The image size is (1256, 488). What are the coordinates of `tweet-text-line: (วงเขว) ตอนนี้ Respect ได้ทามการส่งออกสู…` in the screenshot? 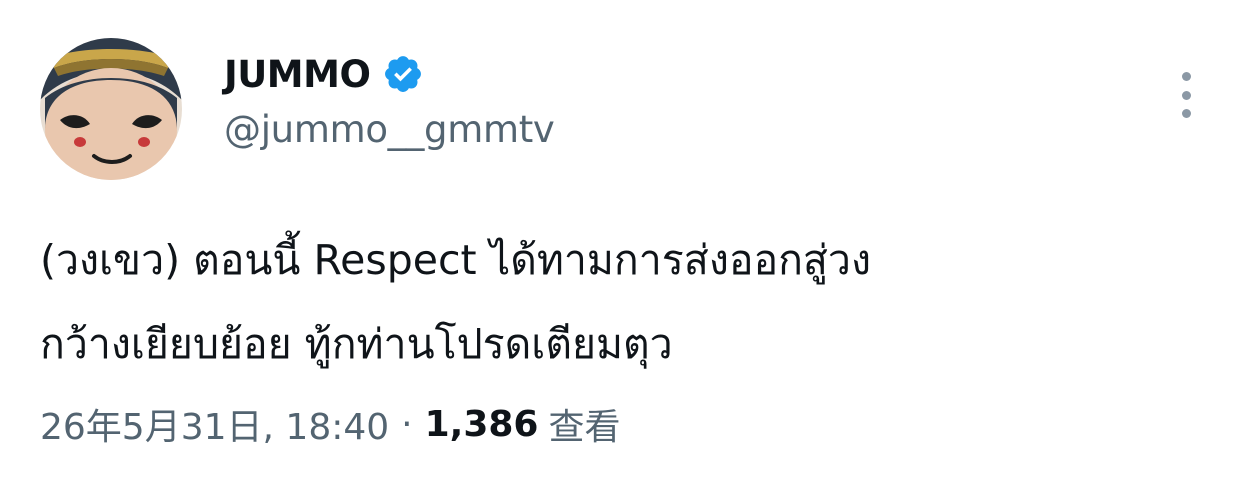 It's located at (455, 260).